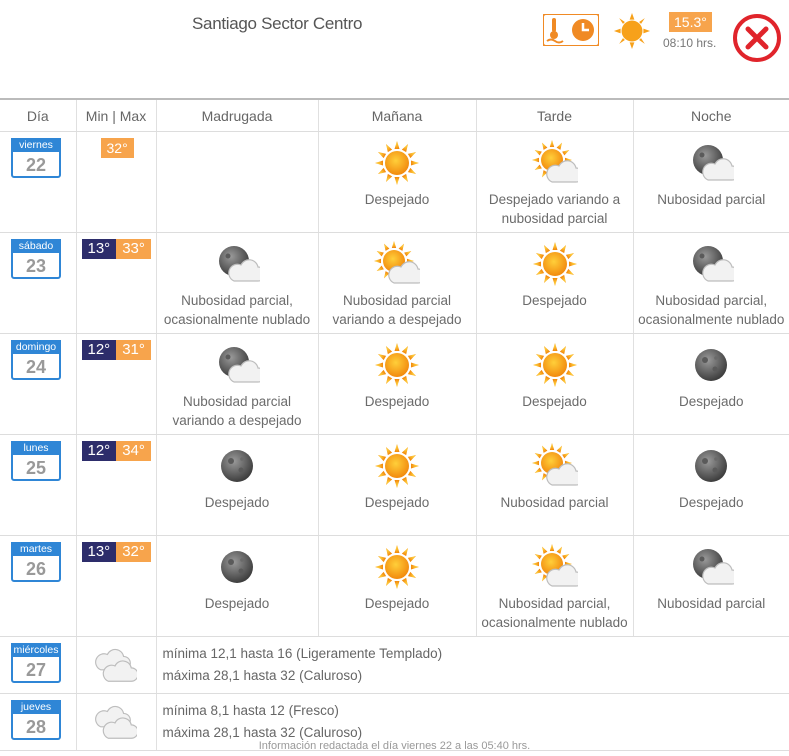 The width and height of the screenshot is (789, 756). What do you see at coordinates (38, 283) in the screenshot?
I see `day-cell: sábado 23` at bounding box center [38, 283].